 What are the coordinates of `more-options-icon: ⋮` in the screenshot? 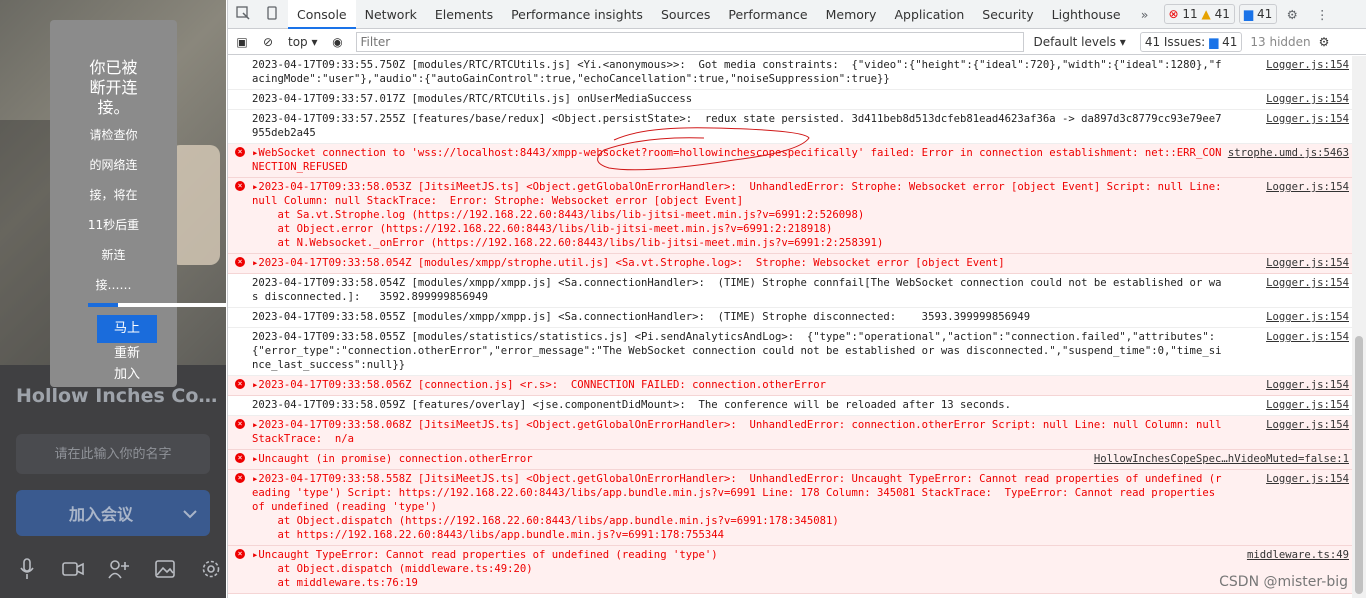 It's located at (1322, 14).